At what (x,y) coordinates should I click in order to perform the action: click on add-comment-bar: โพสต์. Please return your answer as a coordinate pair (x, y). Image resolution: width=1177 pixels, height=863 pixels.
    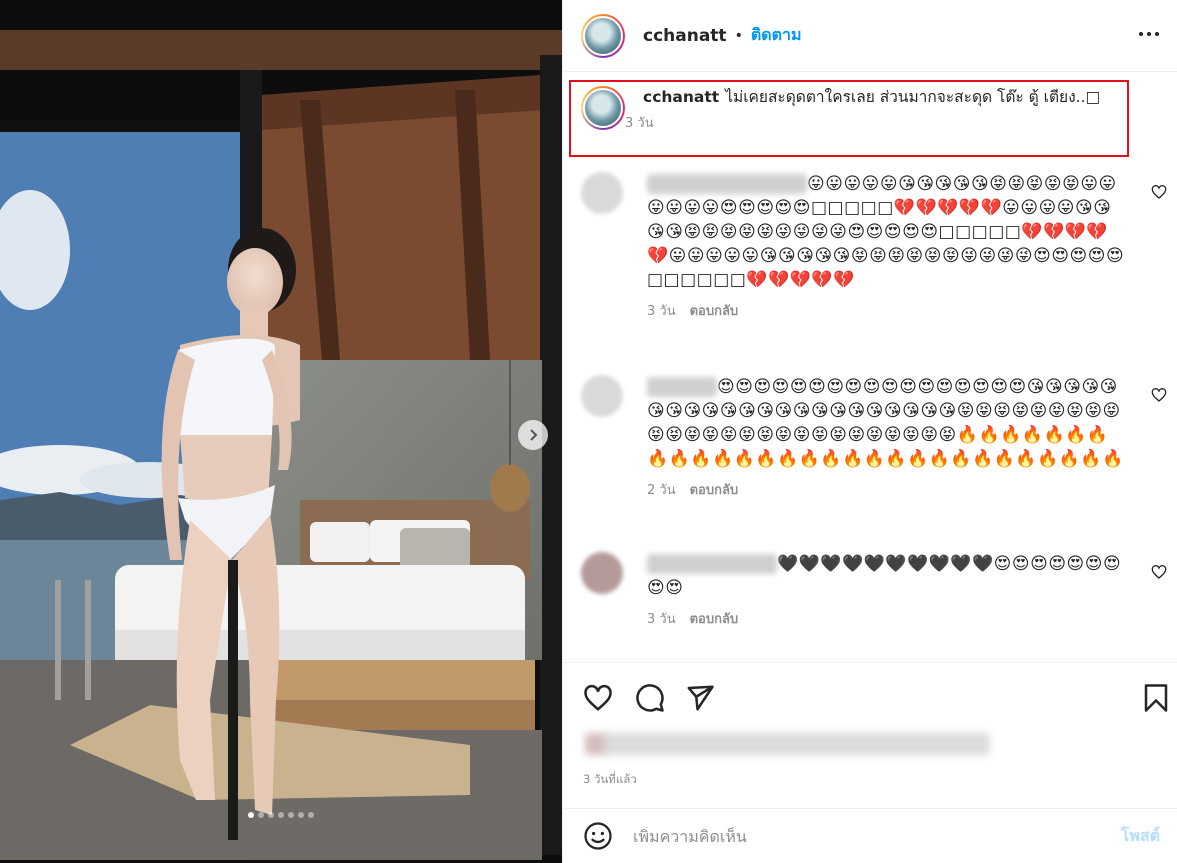
    Looking at the image, I should click on (870, 835).